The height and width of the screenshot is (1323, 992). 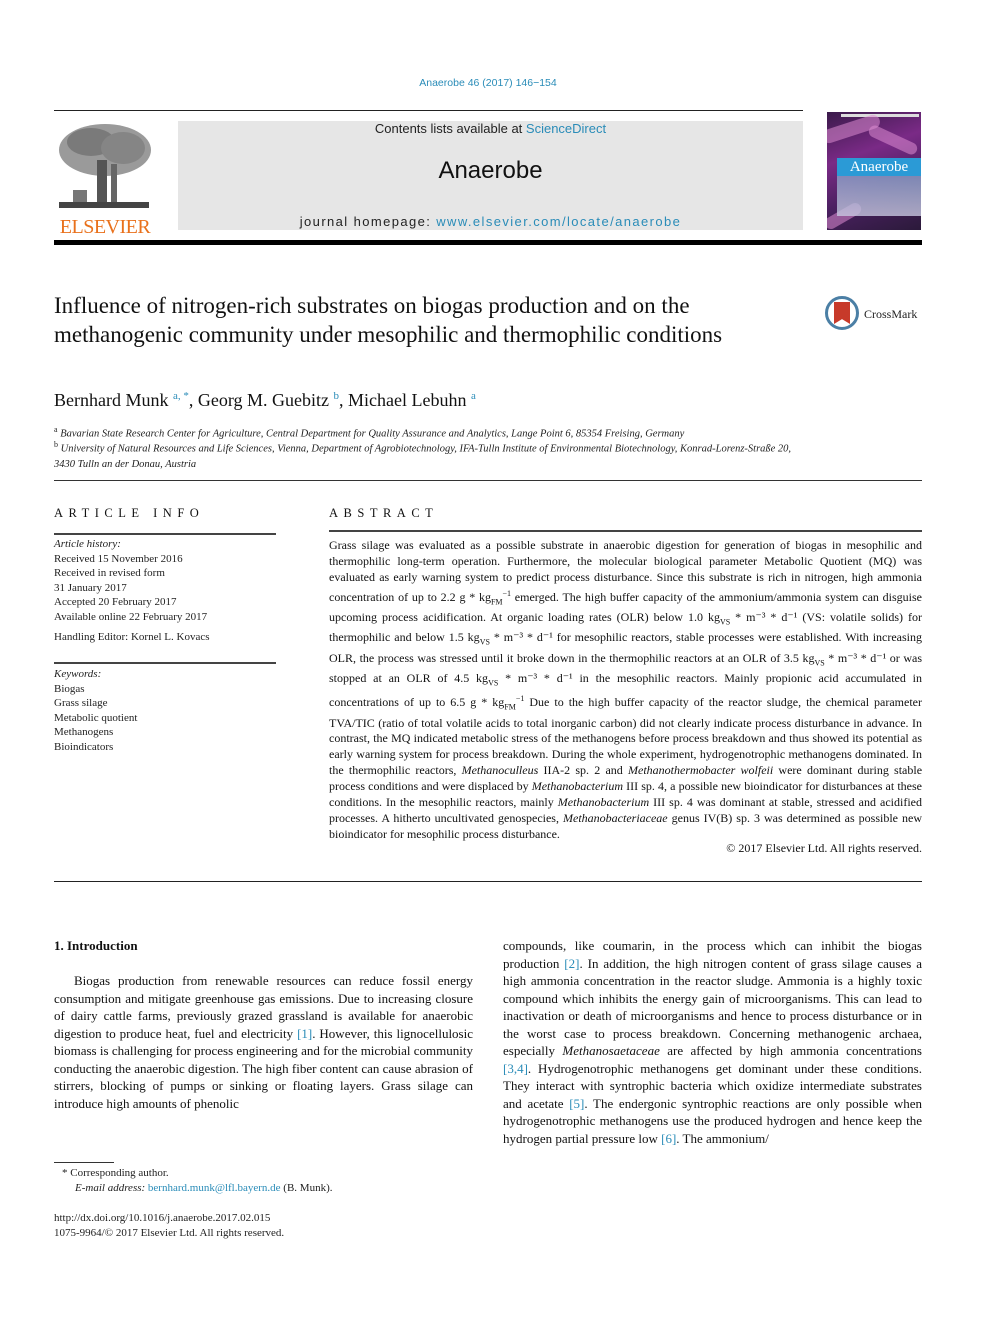 What do you see at coordinates (111, 400) in the screenshot?
I see `author-name: Bernhard Munk` at bounding box center [111, 400].